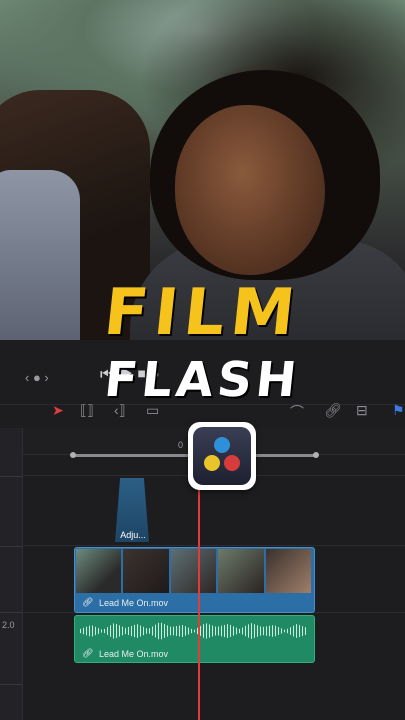 This screenshot has width=405, height=720. I want to click on davinci-resolve-logo, so click(222, 456).